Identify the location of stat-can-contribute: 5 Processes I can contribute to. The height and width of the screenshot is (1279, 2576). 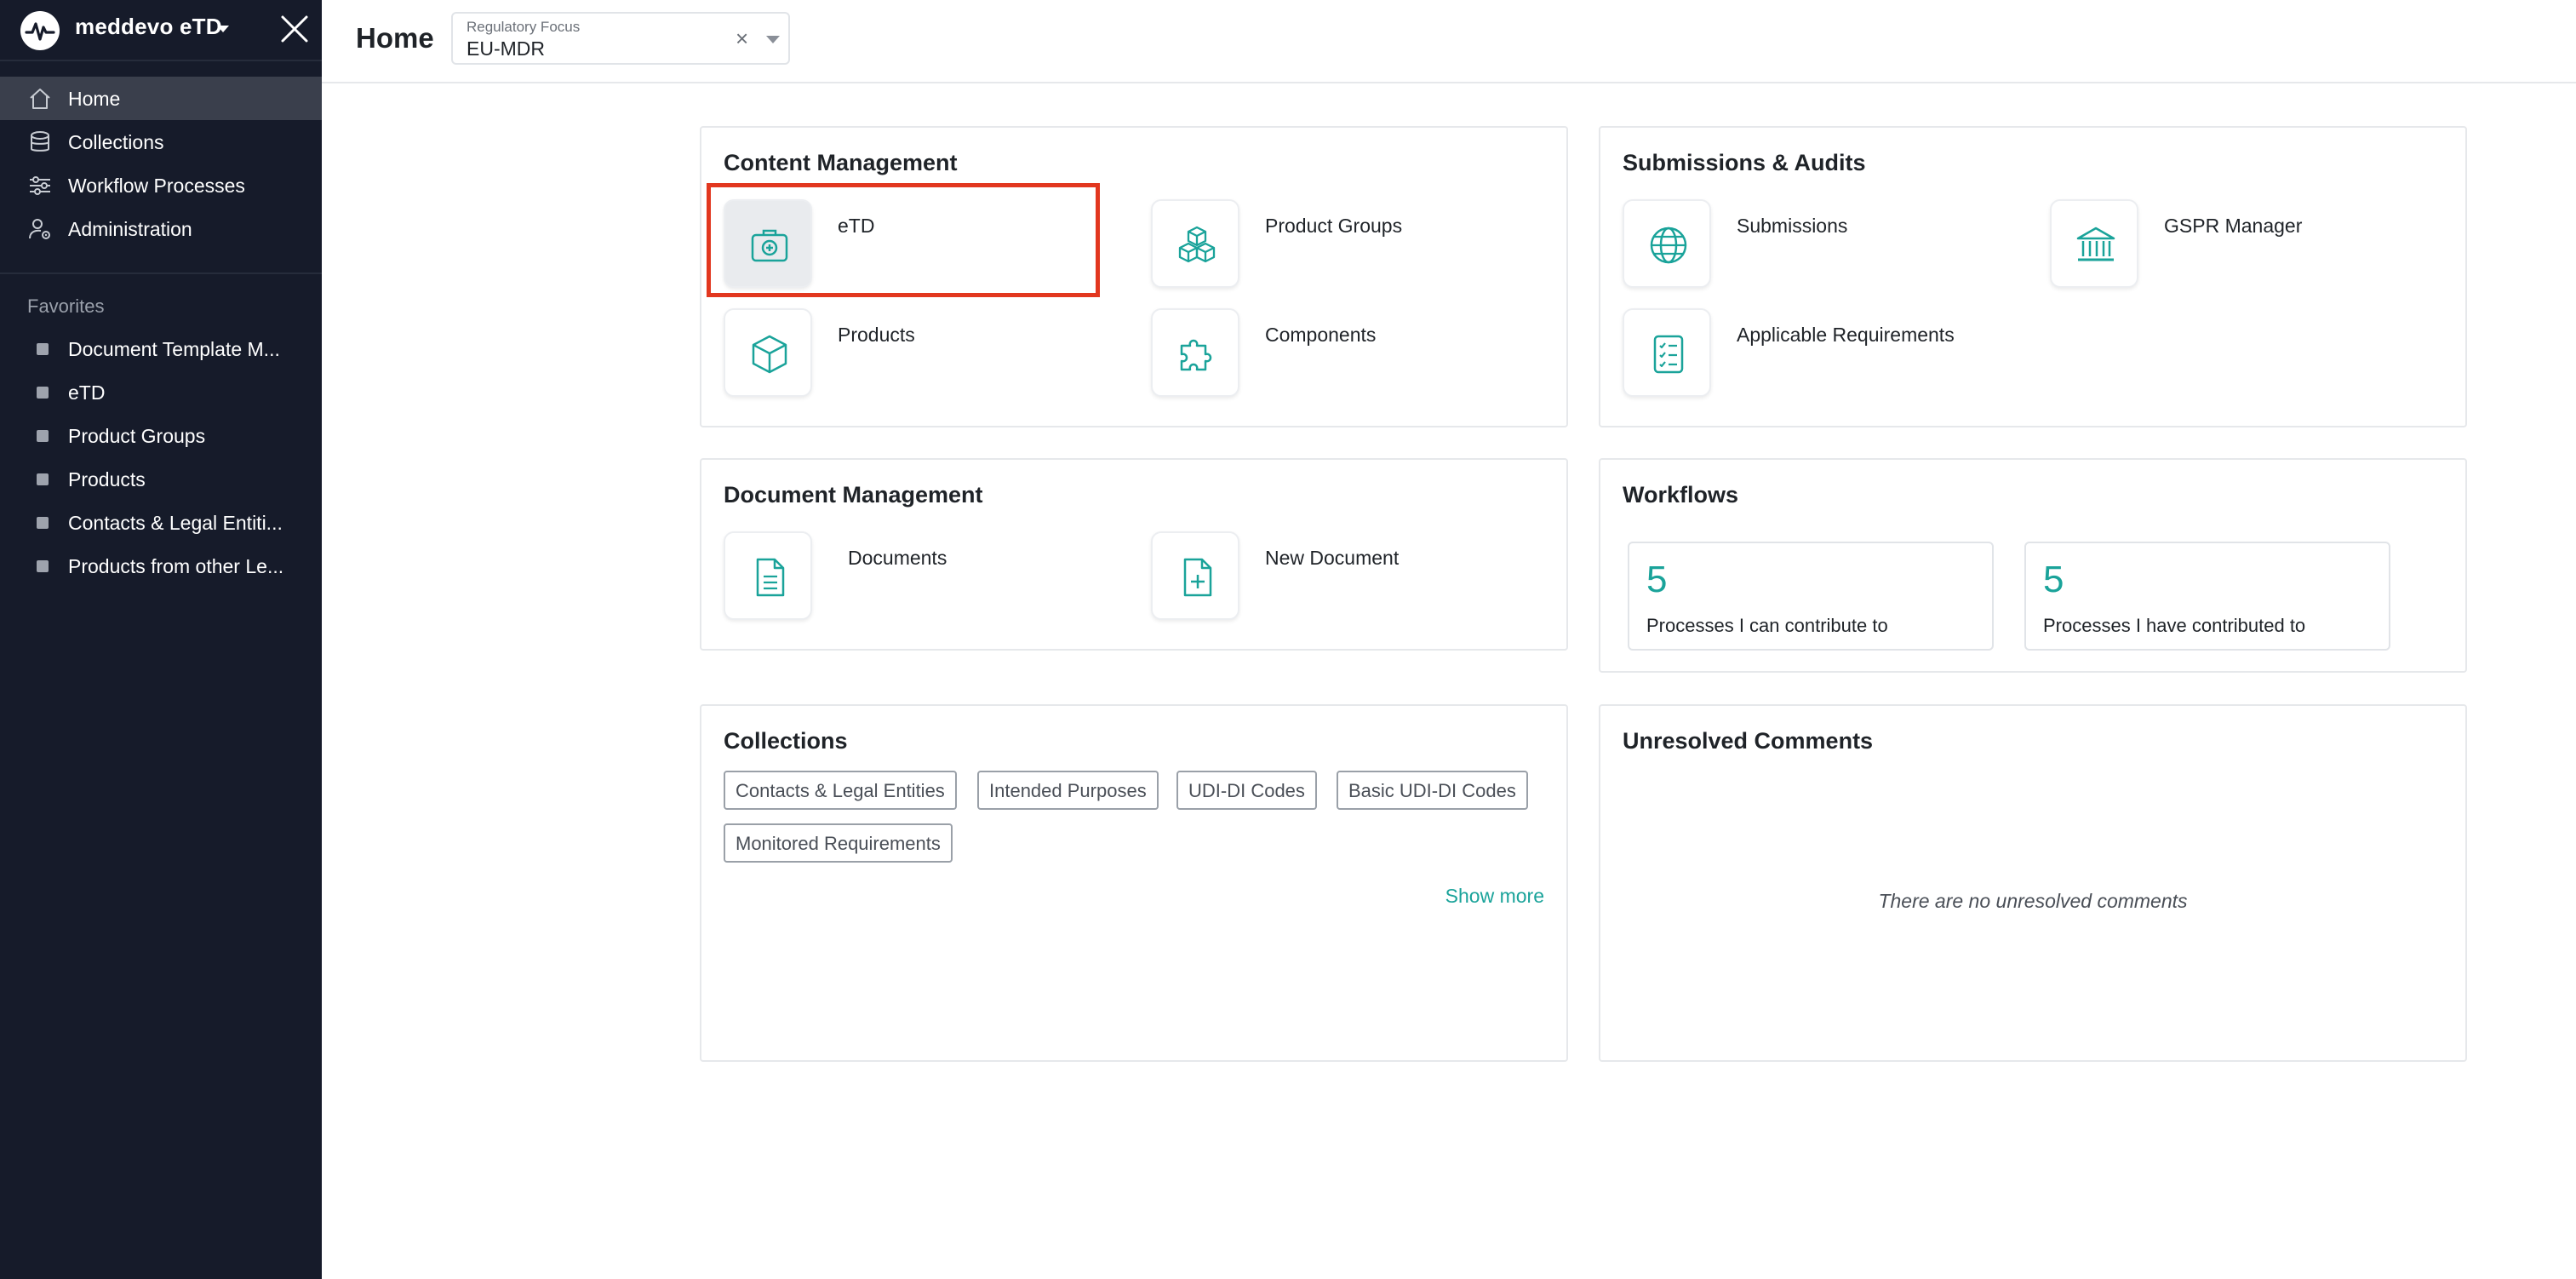
(1811, 596).